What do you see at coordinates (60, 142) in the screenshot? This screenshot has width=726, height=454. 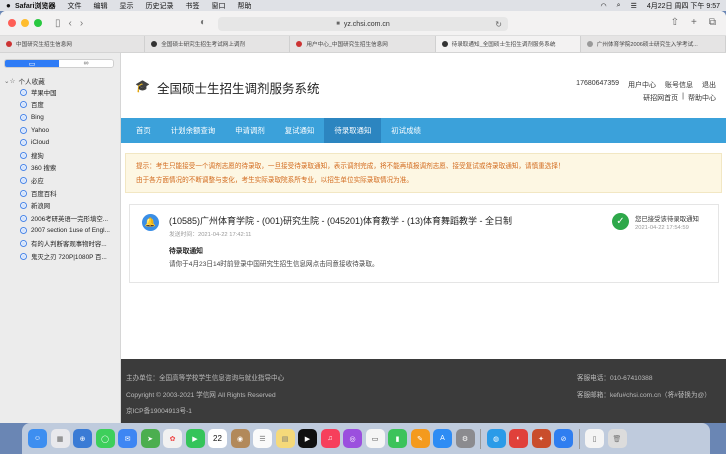 I see `bookmark-item: iCloud` at bounding box center [60, 142].